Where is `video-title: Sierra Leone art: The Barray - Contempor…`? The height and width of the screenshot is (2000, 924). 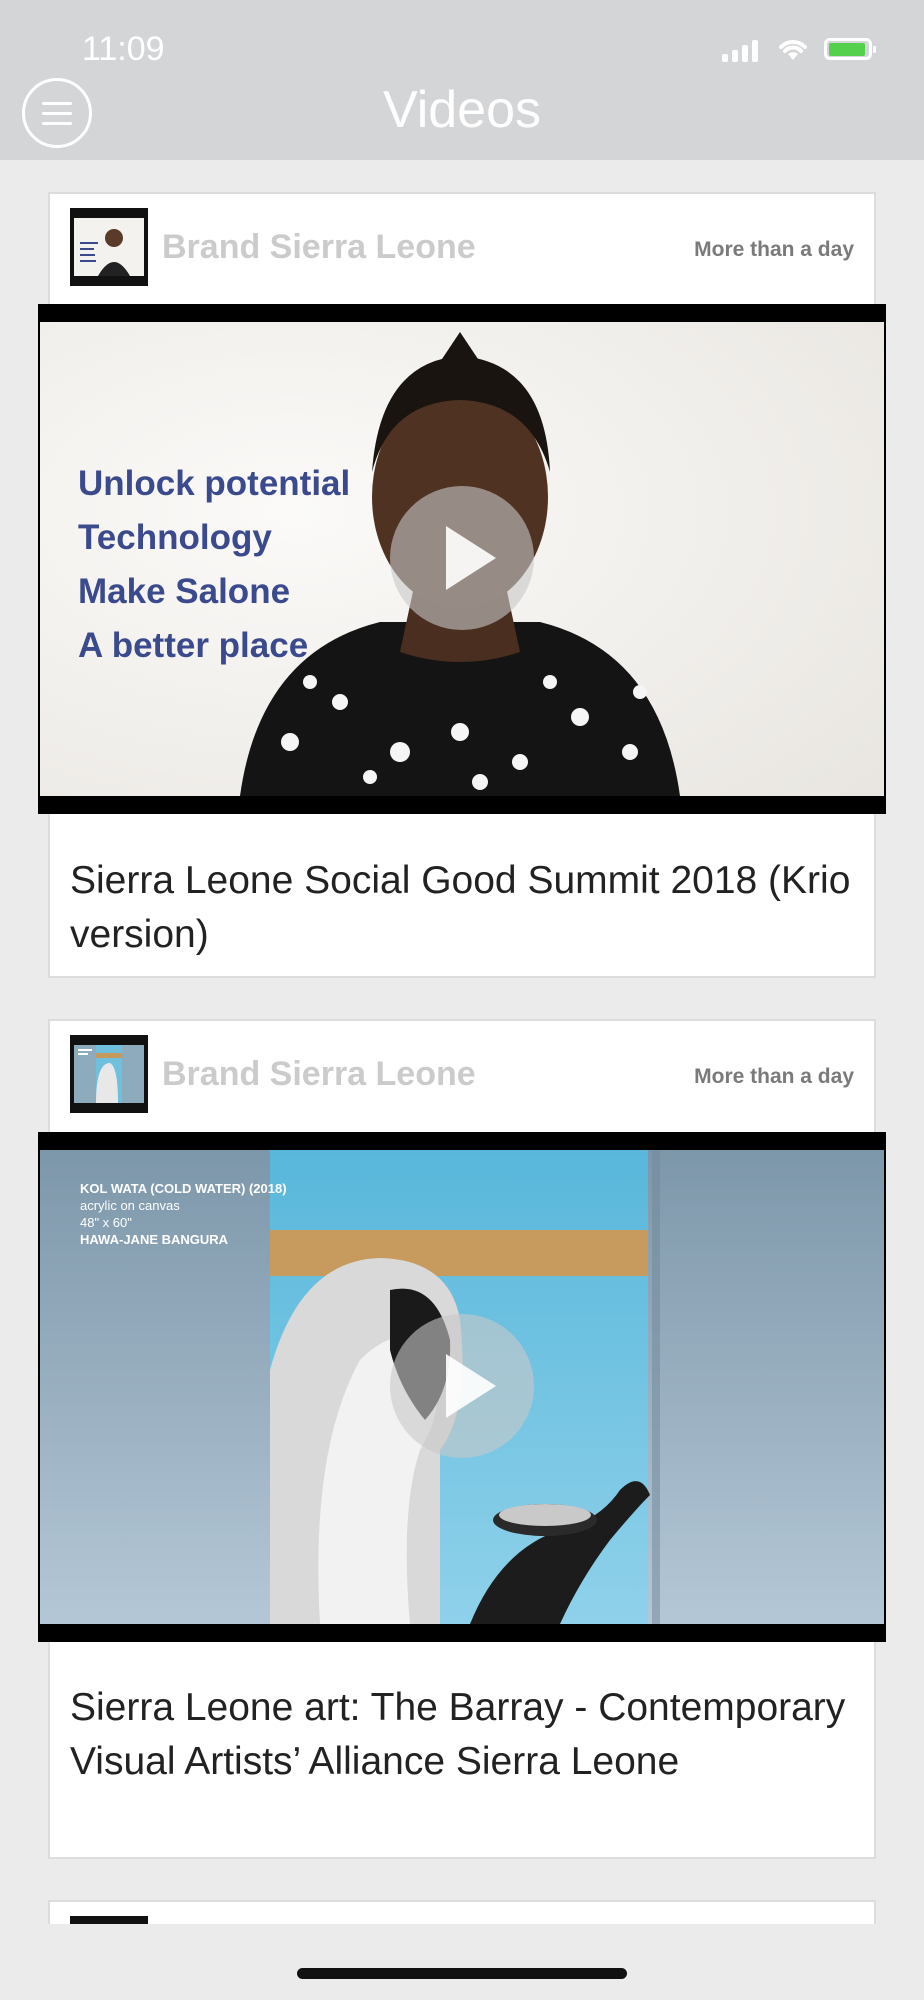 video-title: Sierra Leone art: The Barray - Contempor… is located at coordinates (462, 1735).